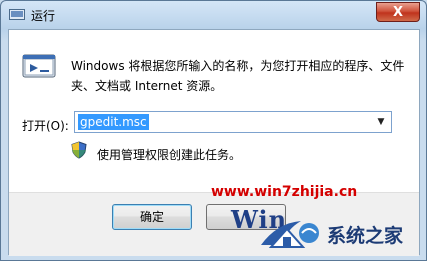  I want to click on command-combobox: gpedit.msc ▼, so click(233, 122).